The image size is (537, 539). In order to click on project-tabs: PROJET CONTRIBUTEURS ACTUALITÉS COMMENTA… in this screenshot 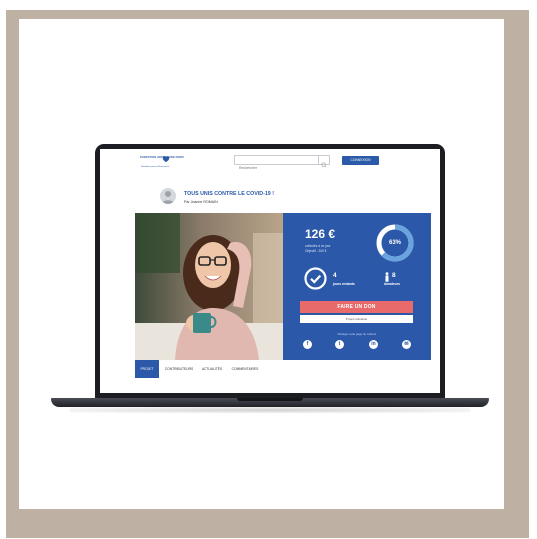, I will do `click(283, 369)`.